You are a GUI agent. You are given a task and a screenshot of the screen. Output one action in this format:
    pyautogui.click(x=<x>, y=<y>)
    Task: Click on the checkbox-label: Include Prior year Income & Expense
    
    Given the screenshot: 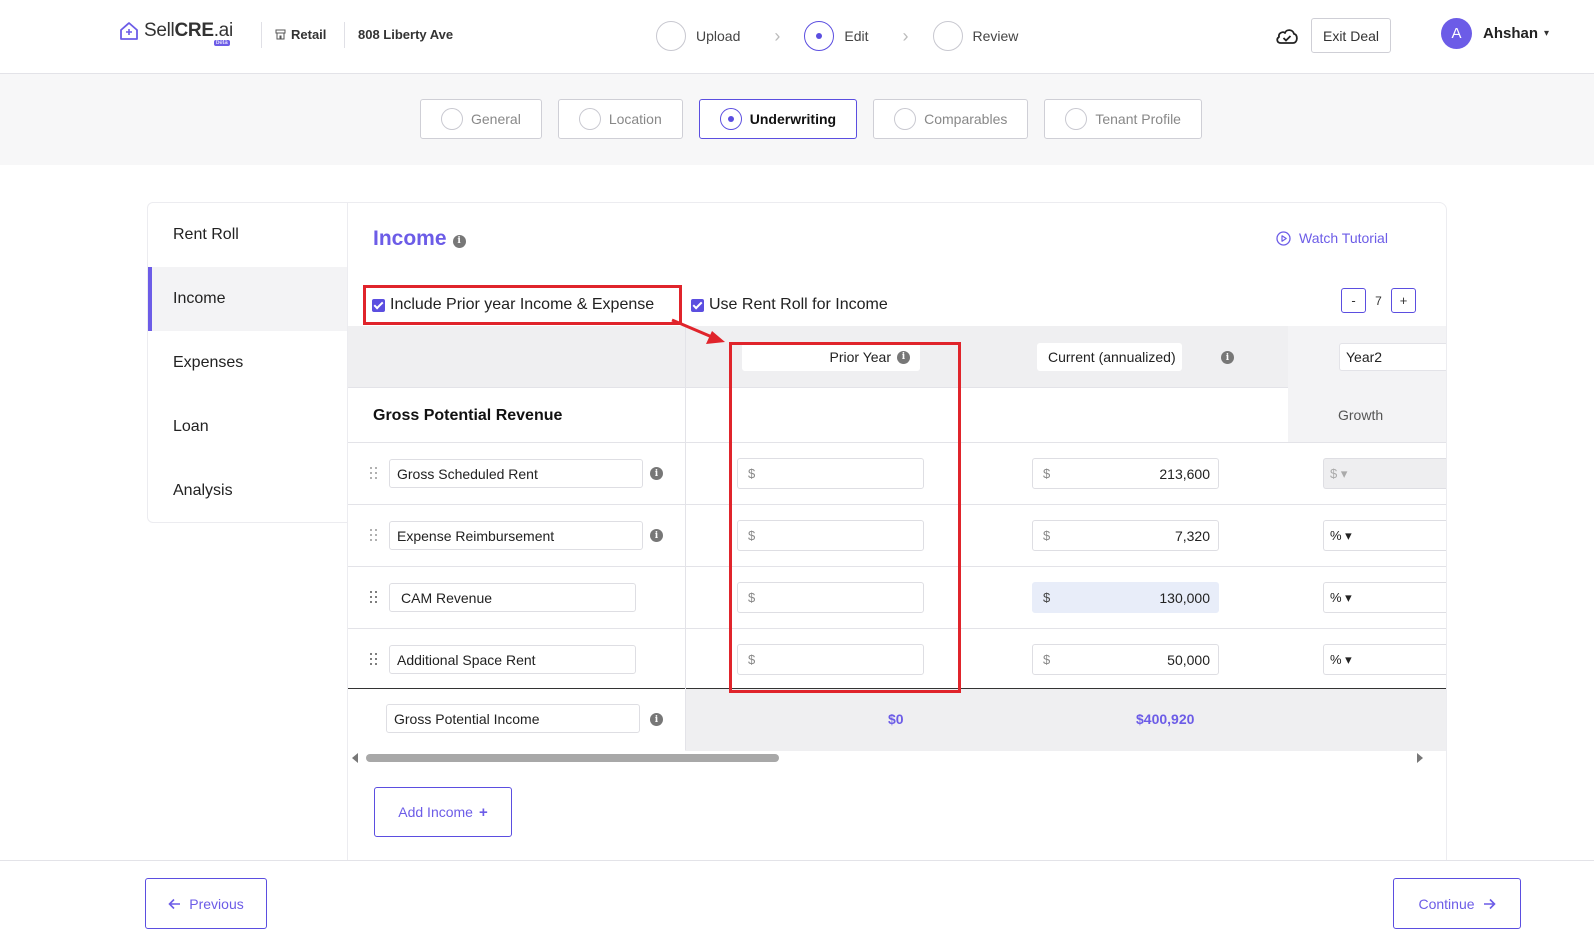 What is the action you would take?
    pyautogui.click(x=522, y=304)
    